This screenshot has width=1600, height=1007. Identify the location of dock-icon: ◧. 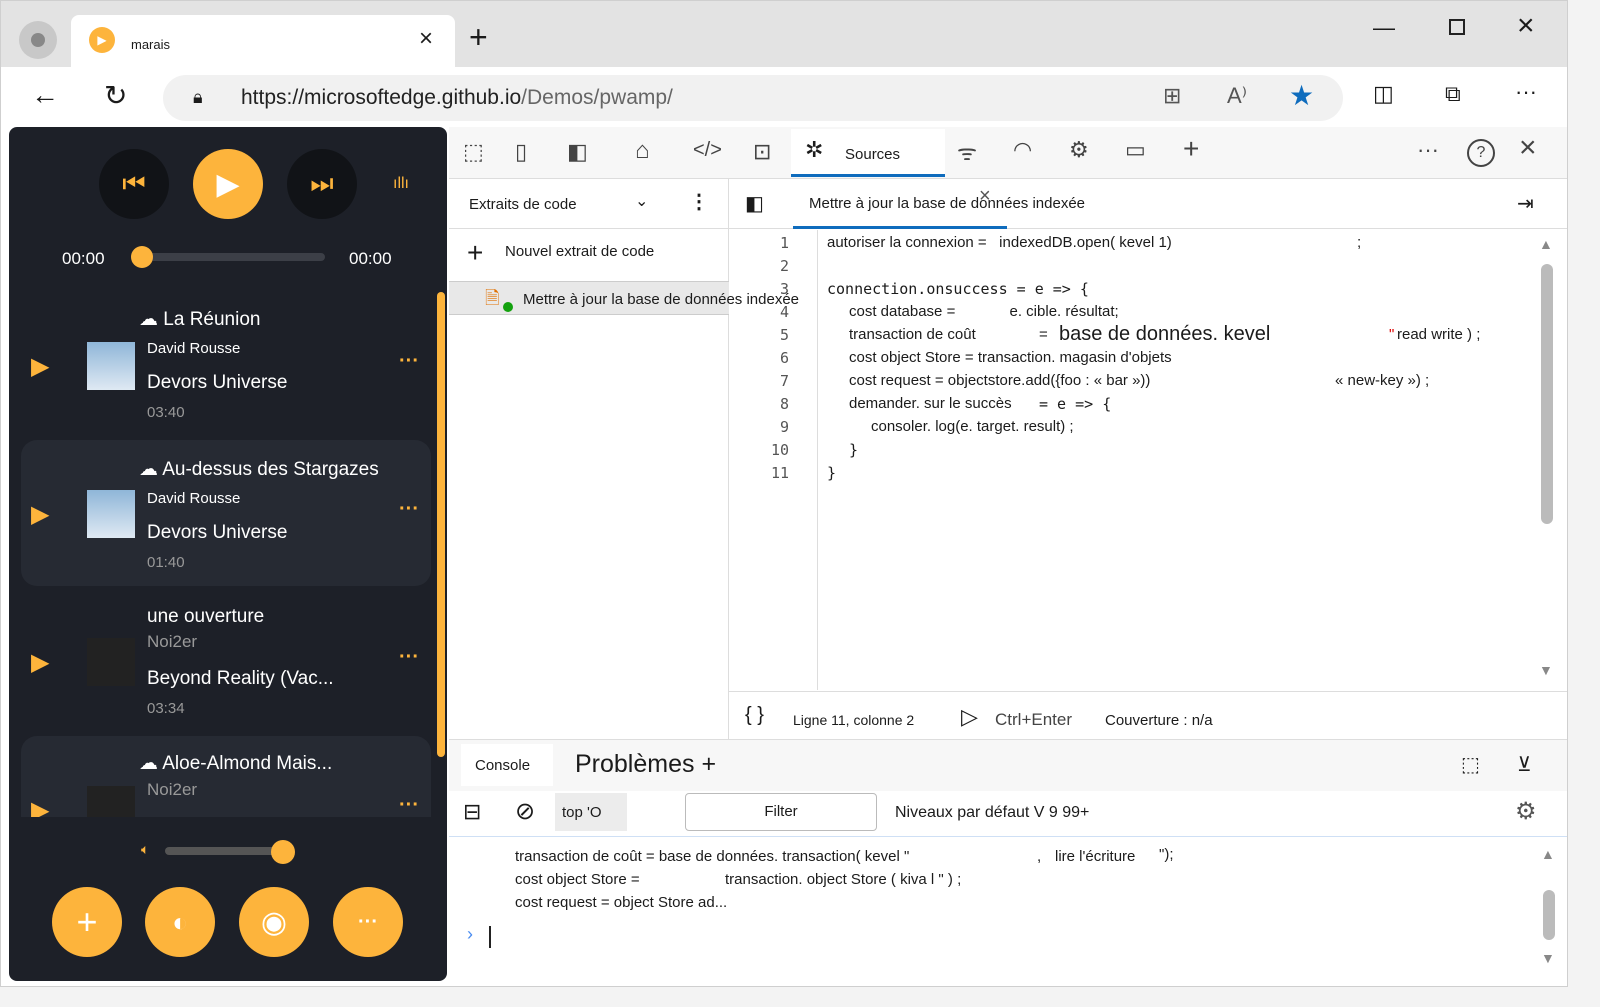
(577, 152).